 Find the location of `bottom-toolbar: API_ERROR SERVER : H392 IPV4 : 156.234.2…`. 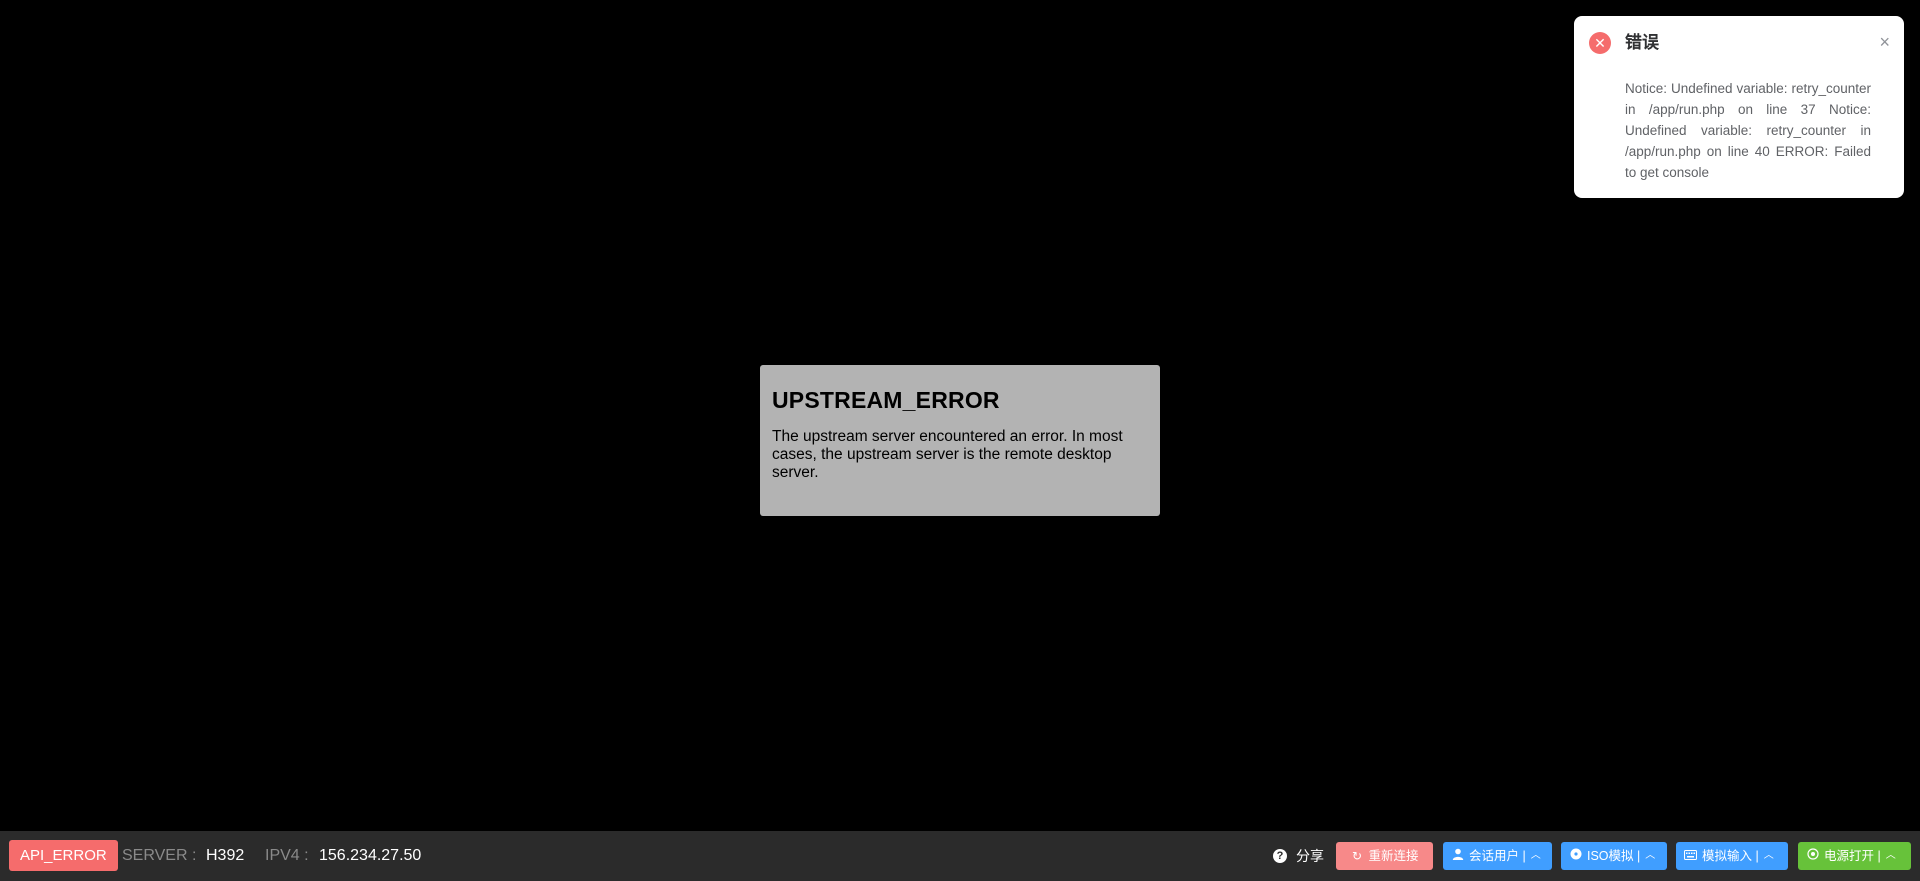

bottom-toolbar: API_ERROR SERVER : H392 IPV4 : 156.234.2… is located at coordinates (960, 856).